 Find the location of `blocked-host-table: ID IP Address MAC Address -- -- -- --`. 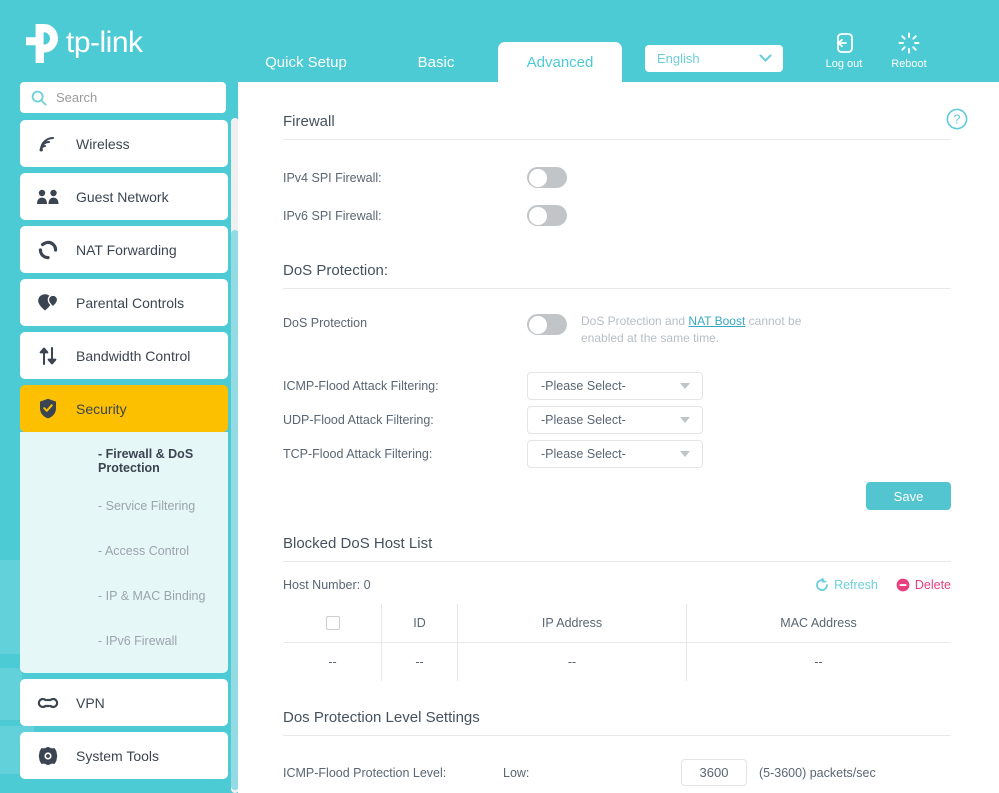

blocked-host-table: ID IP Address MAC Address -- -- -- -- is located at coordinates (617, 642).